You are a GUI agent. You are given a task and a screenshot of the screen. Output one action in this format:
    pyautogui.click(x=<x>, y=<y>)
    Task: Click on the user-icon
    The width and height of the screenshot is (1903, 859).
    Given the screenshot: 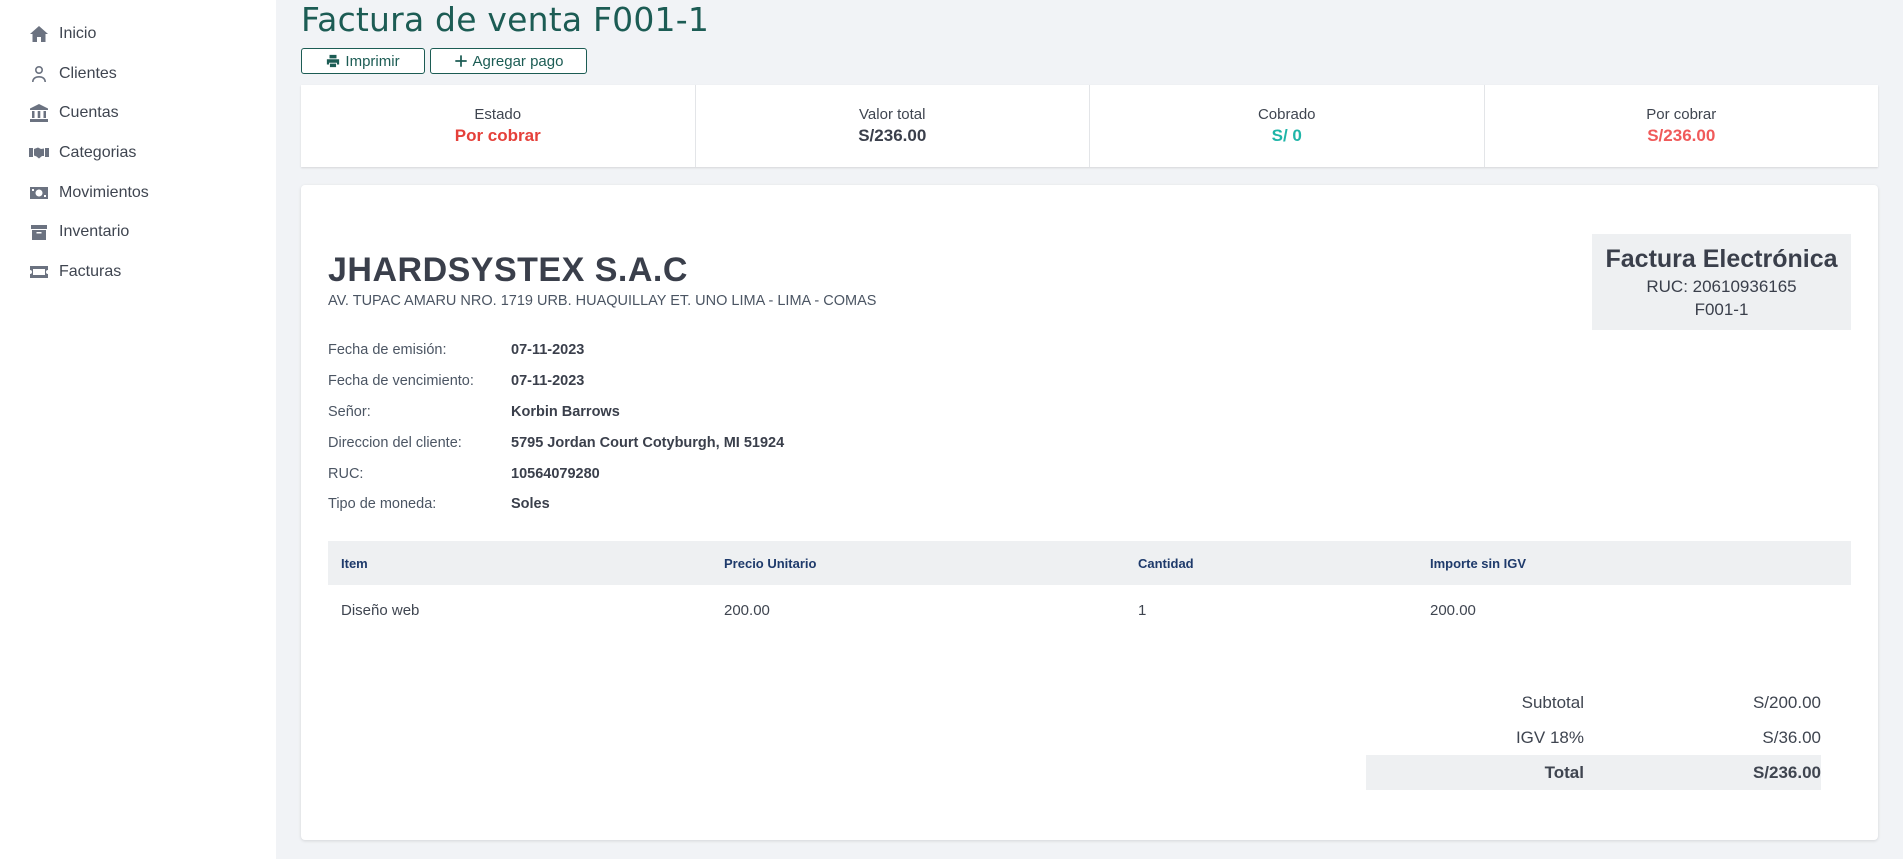 What is the action you would take?
    pyautogui.click(x=39, y=74)
    